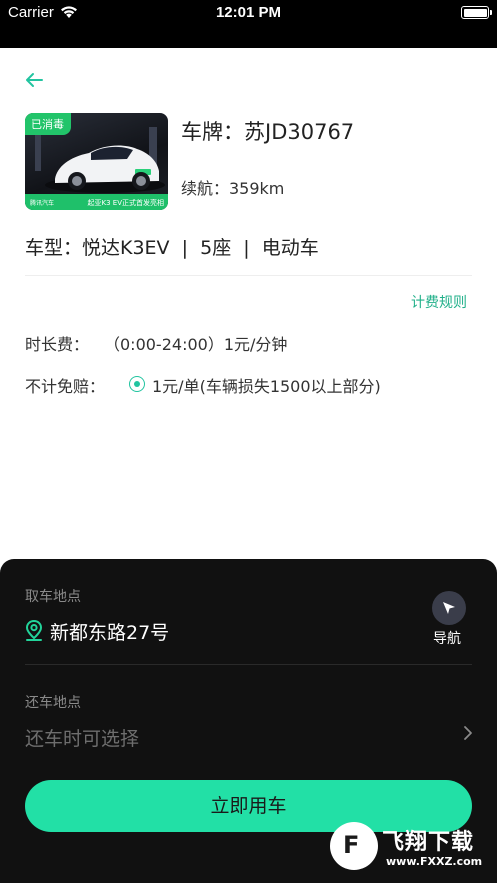 The height and width of the screenshot is (883, 497). What do you see at coordinates (82, 739) in the screenshot?
I see `return-placeholder: 还车时可选择` at bounding box center [82, 739].